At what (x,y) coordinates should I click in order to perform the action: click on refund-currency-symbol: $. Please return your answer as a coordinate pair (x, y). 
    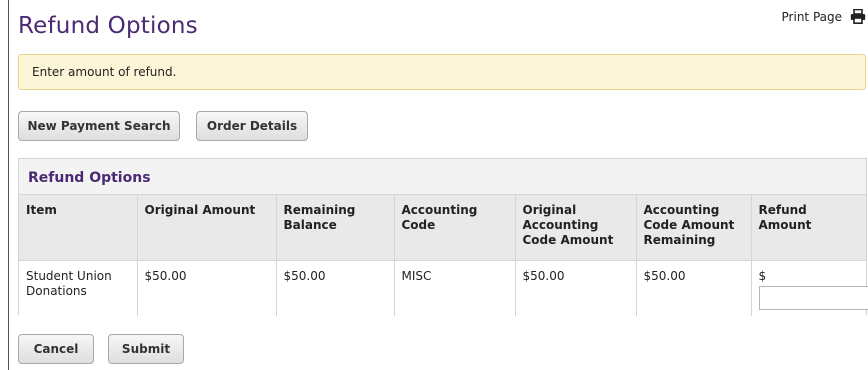
    Looking at the image, I should click on (762, 276).